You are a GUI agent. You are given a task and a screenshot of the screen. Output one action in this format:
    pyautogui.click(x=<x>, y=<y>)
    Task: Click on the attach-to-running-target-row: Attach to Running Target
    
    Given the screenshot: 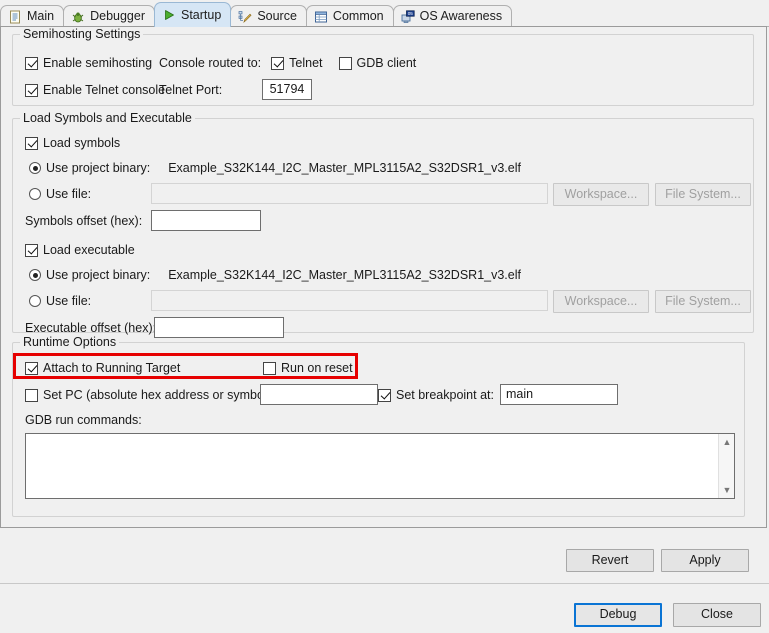 What is the action you would take?
    pyautogui.click(x=102, y=368)
    